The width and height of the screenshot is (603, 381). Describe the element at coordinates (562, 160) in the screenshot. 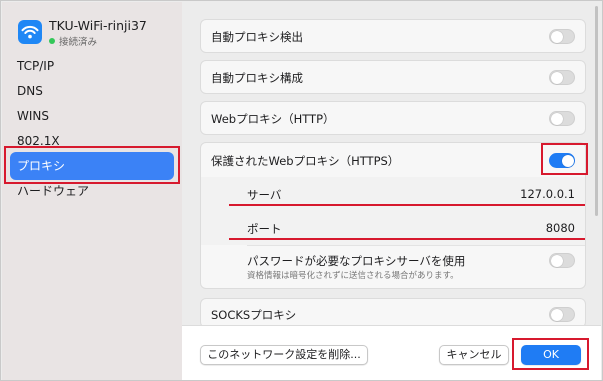

I see `https-proxy-toggle` at that location.